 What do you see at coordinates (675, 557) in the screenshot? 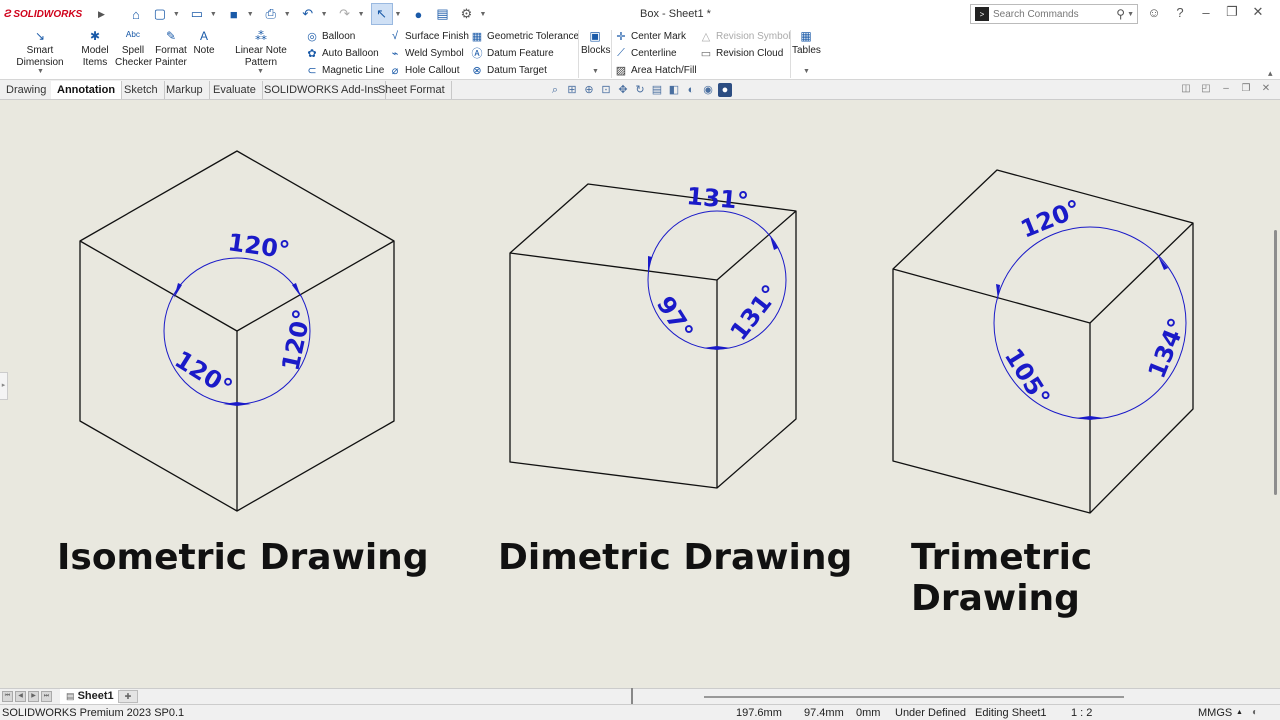
I see `dimetric-caption: Dimetric Drawing` at bounding box center [675, 557].